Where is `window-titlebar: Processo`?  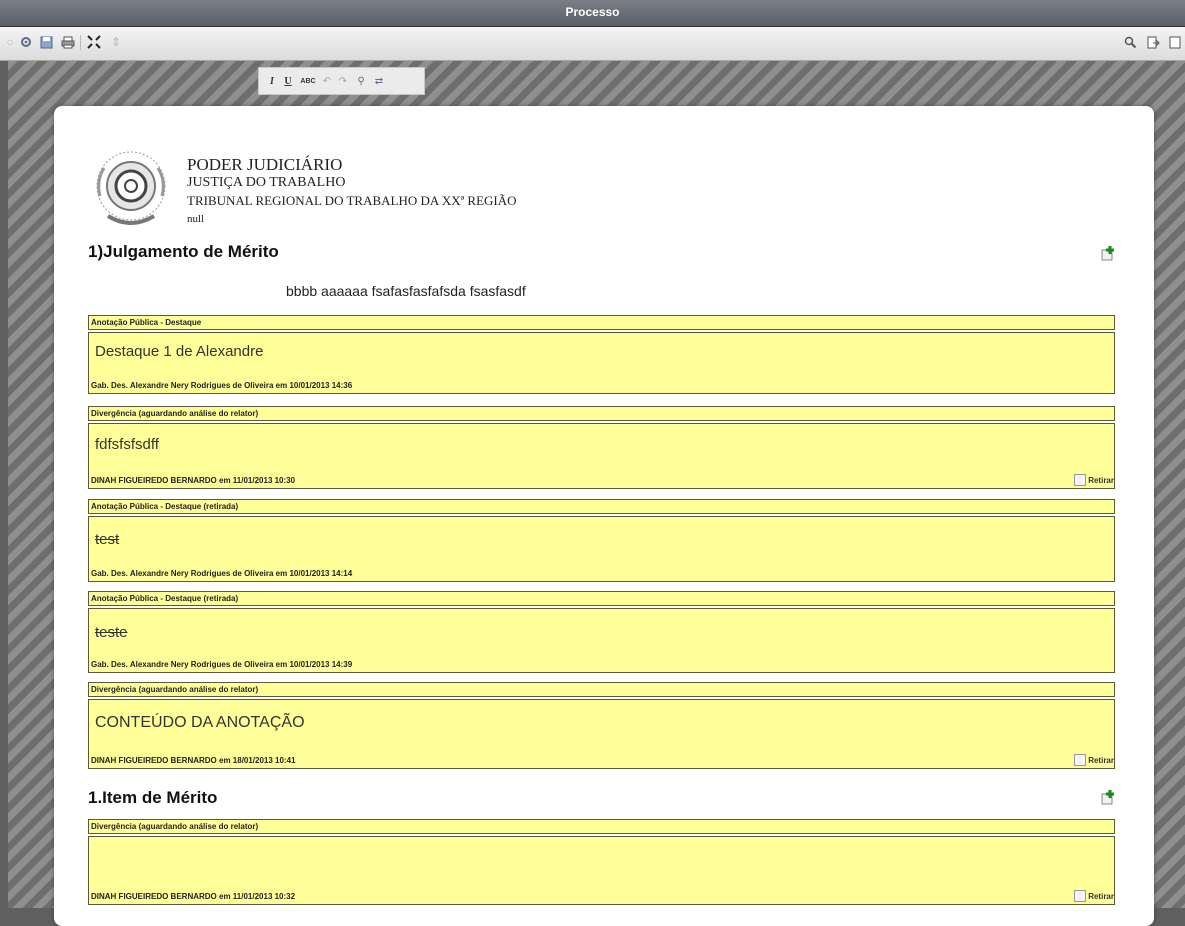 window-titlebar: Processo is located at coordinates (592, 13).